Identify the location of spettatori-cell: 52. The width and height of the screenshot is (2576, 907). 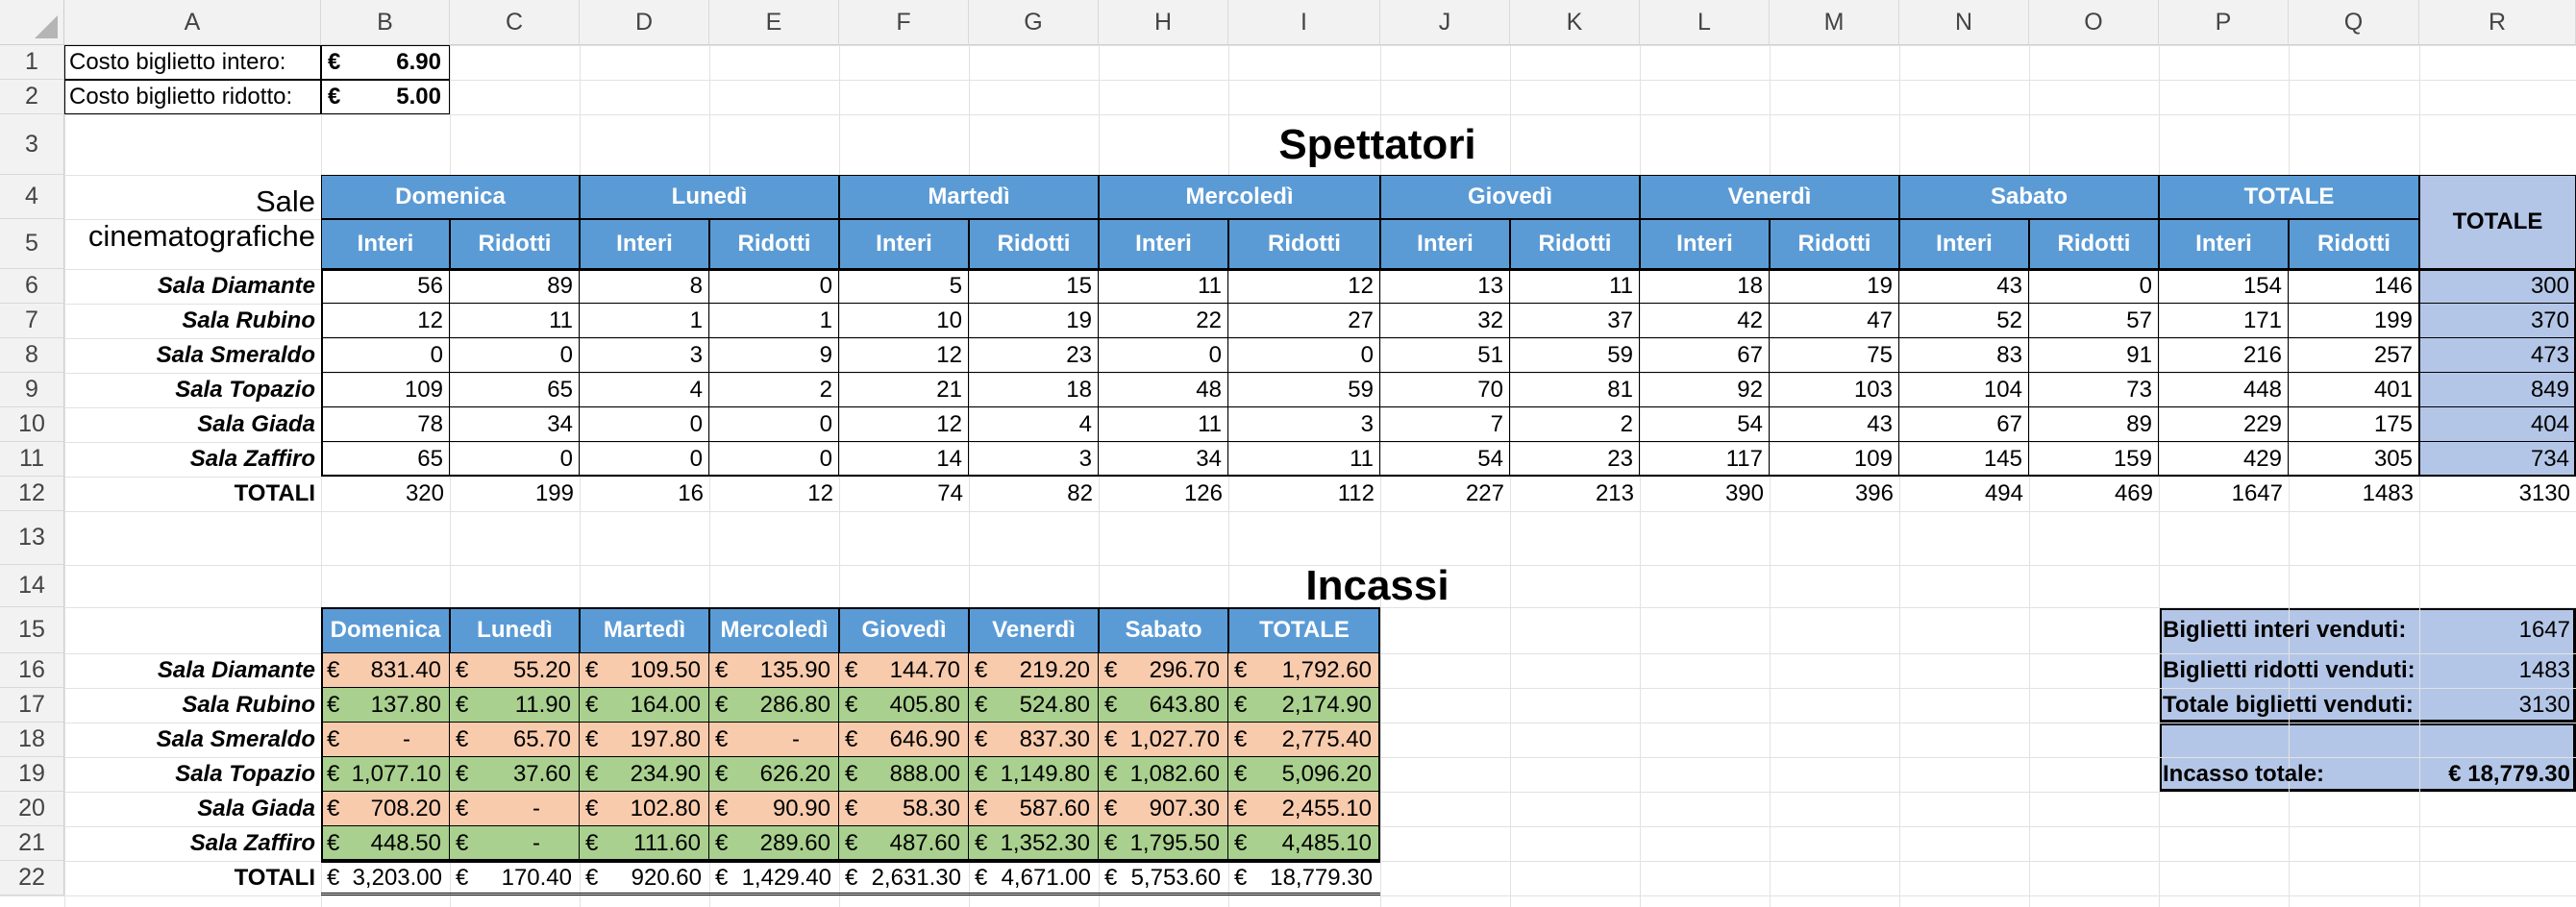
(1964, 321).